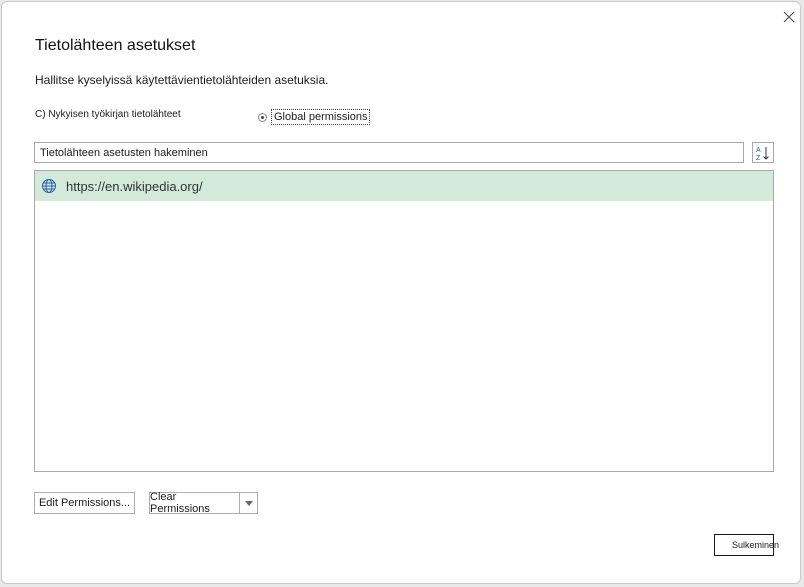 The width and height of the screenshot is (804, 587). What do you see at coordinates (320, 117) in the screenshot?
I see `global-permissions-label: Global permissions` at bounding box center [320, 117].